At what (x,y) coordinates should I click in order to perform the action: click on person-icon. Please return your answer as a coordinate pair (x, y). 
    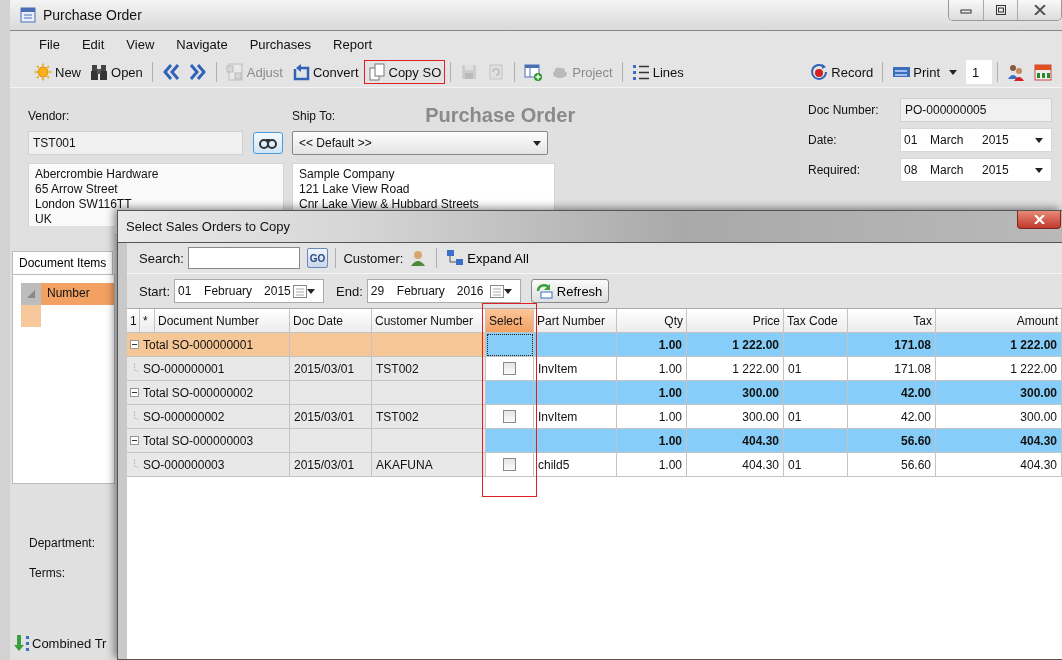
    Looking at the image, I should click on (418, 258).